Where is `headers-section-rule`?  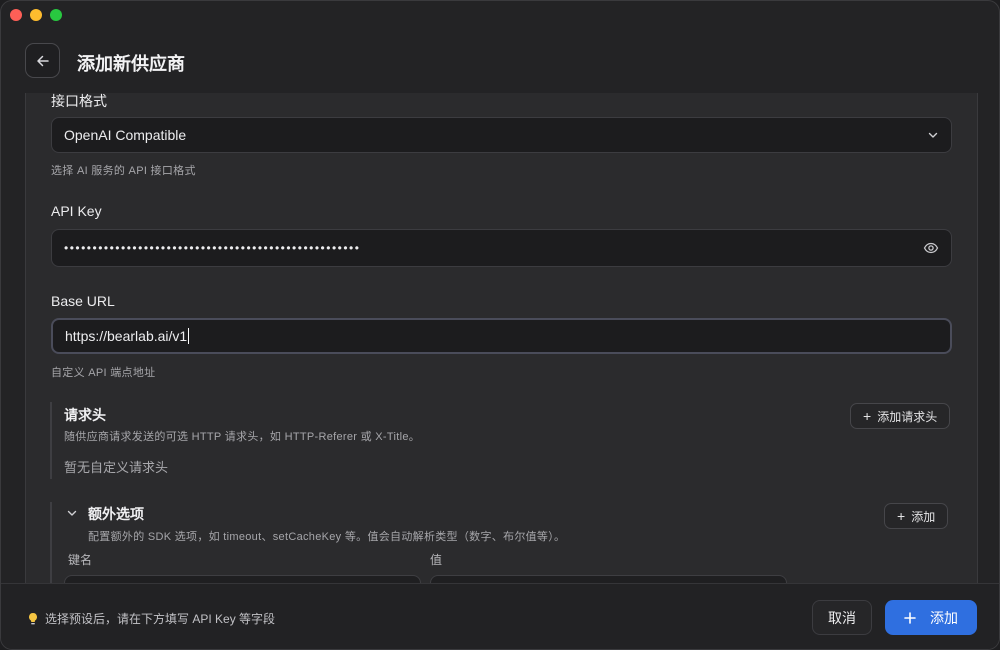 headers-section-rule is located at coordinates (51, 440).